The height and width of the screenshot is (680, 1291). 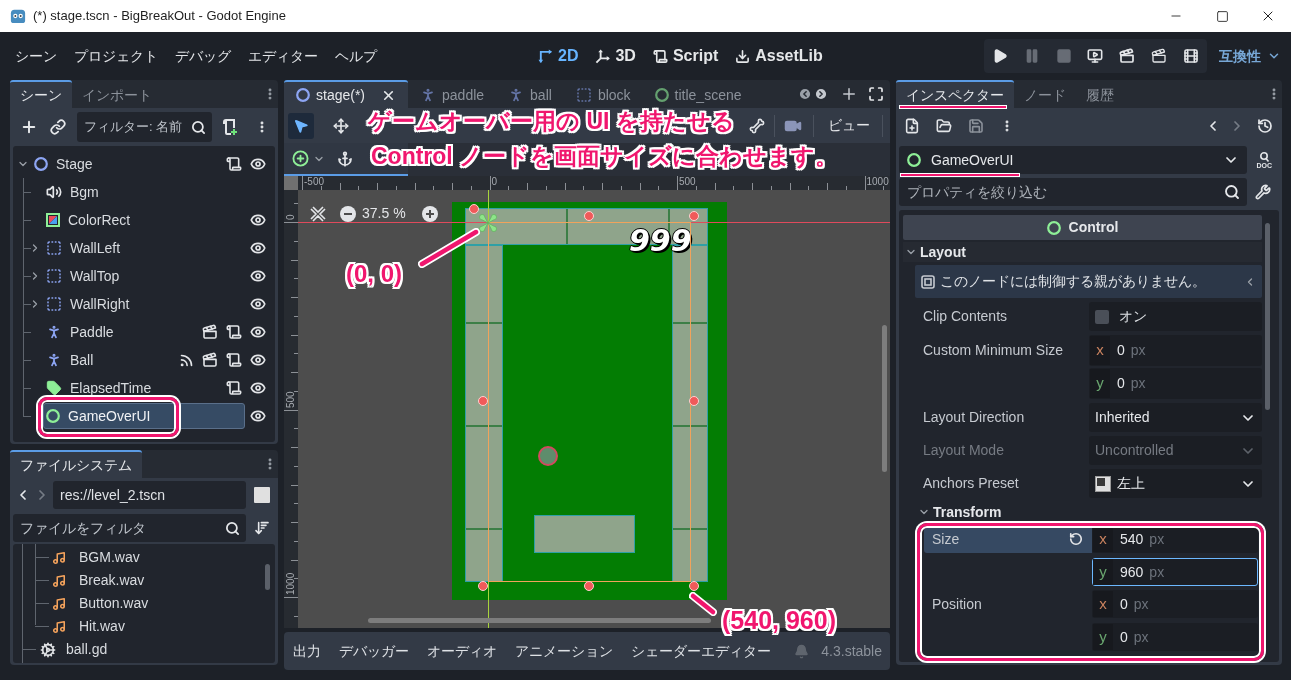 What do you see at coordinates (821, 94) in the screenshot?
I see `scroll-right-icon` at bounding box center [821, 94].